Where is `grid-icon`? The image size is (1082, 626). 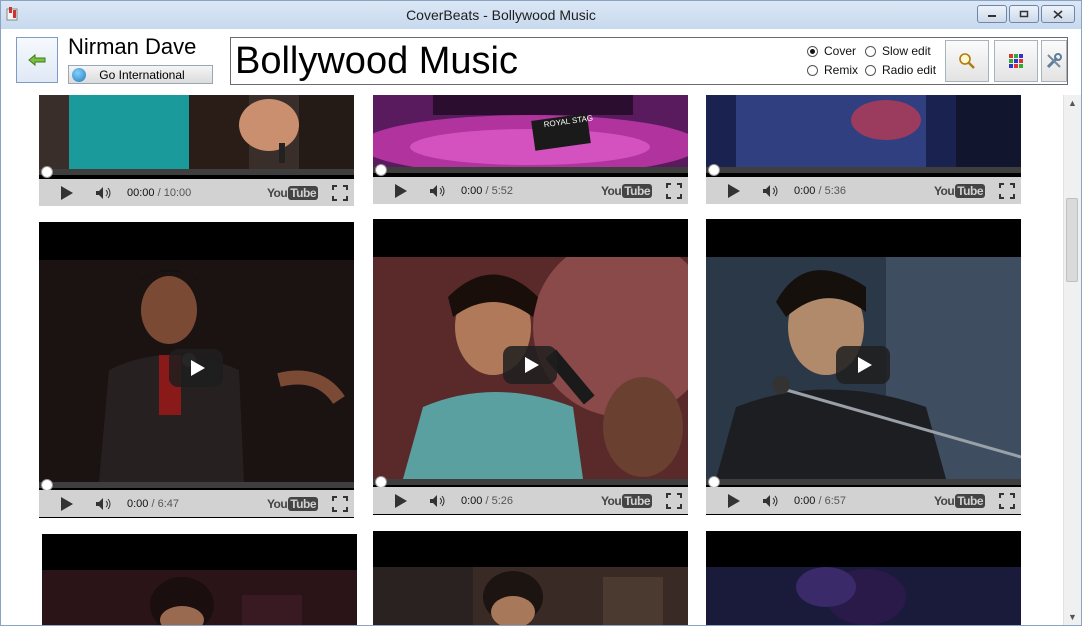 grid-icon is located at coordinates (1016, 61).